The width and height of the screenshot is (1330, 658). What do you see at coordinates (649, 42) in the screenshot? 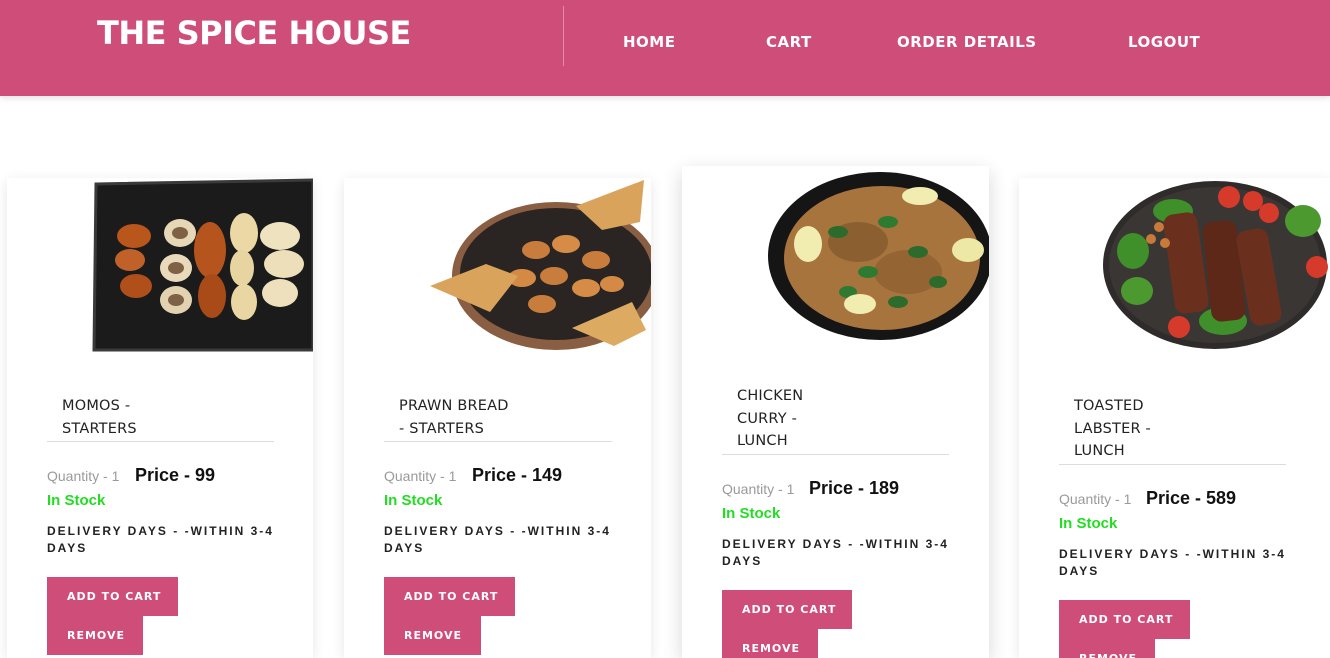
I see `nav-home-link: HOME` at bounding box center [649, 42].